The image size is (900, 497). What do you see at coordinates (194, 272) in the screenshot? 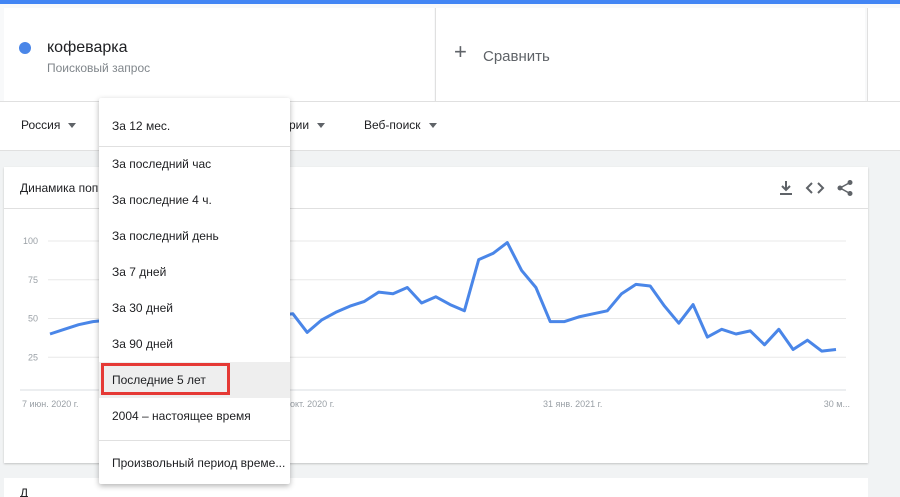
I see `time-range-option: За 7 дней` at bounding box center [194, 272].